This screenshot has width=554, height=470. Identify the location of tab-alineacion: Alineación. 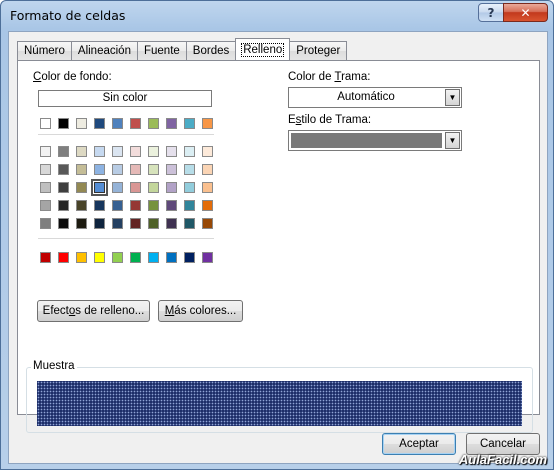
(104, 50).